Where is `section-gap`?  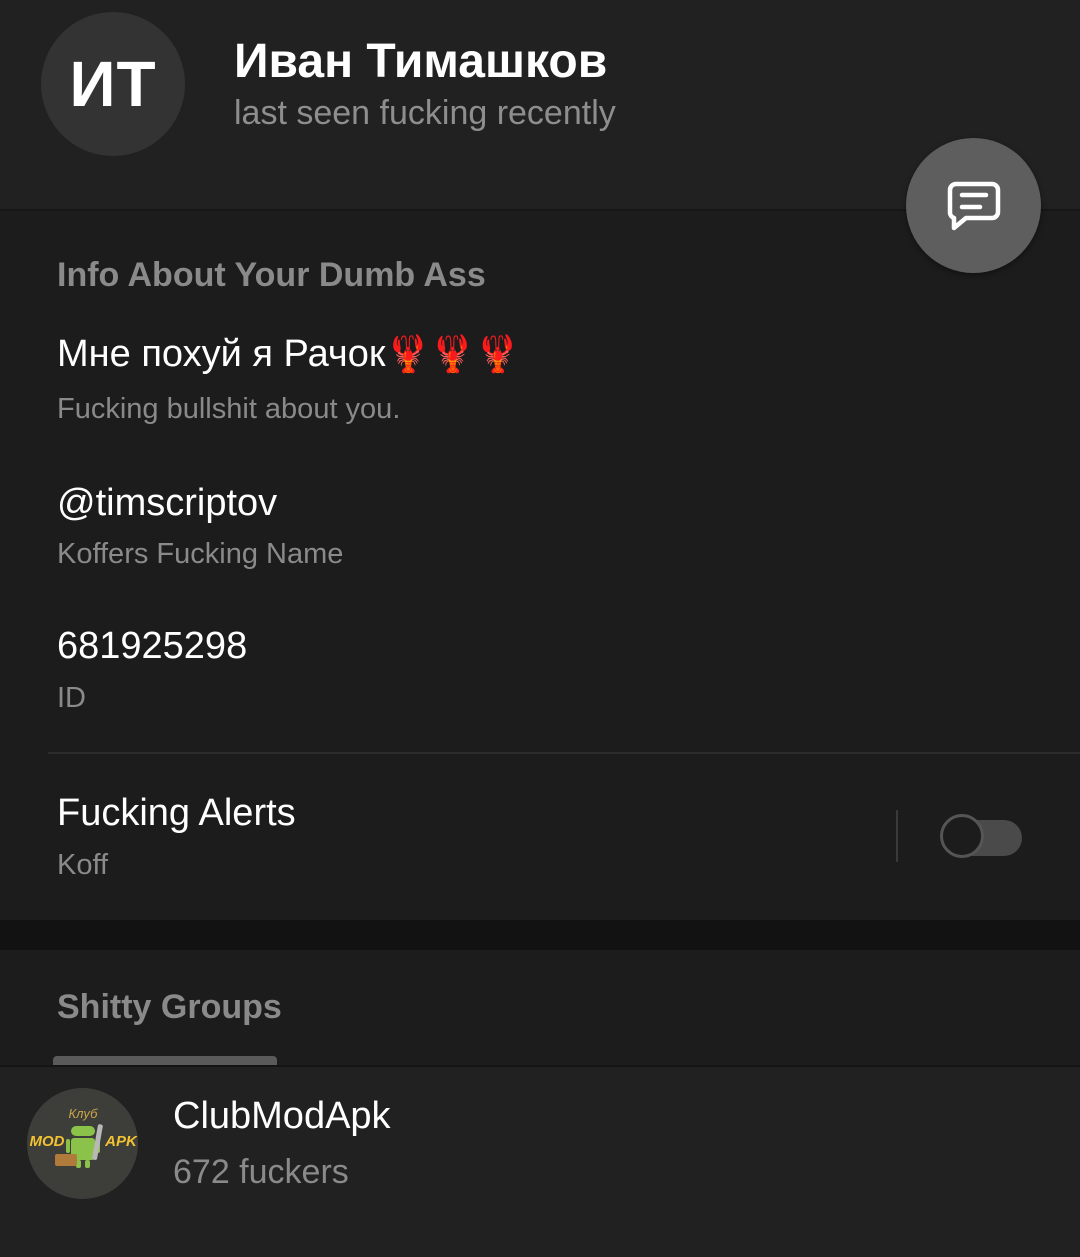
section-gap is located at coordinates (540, 935).